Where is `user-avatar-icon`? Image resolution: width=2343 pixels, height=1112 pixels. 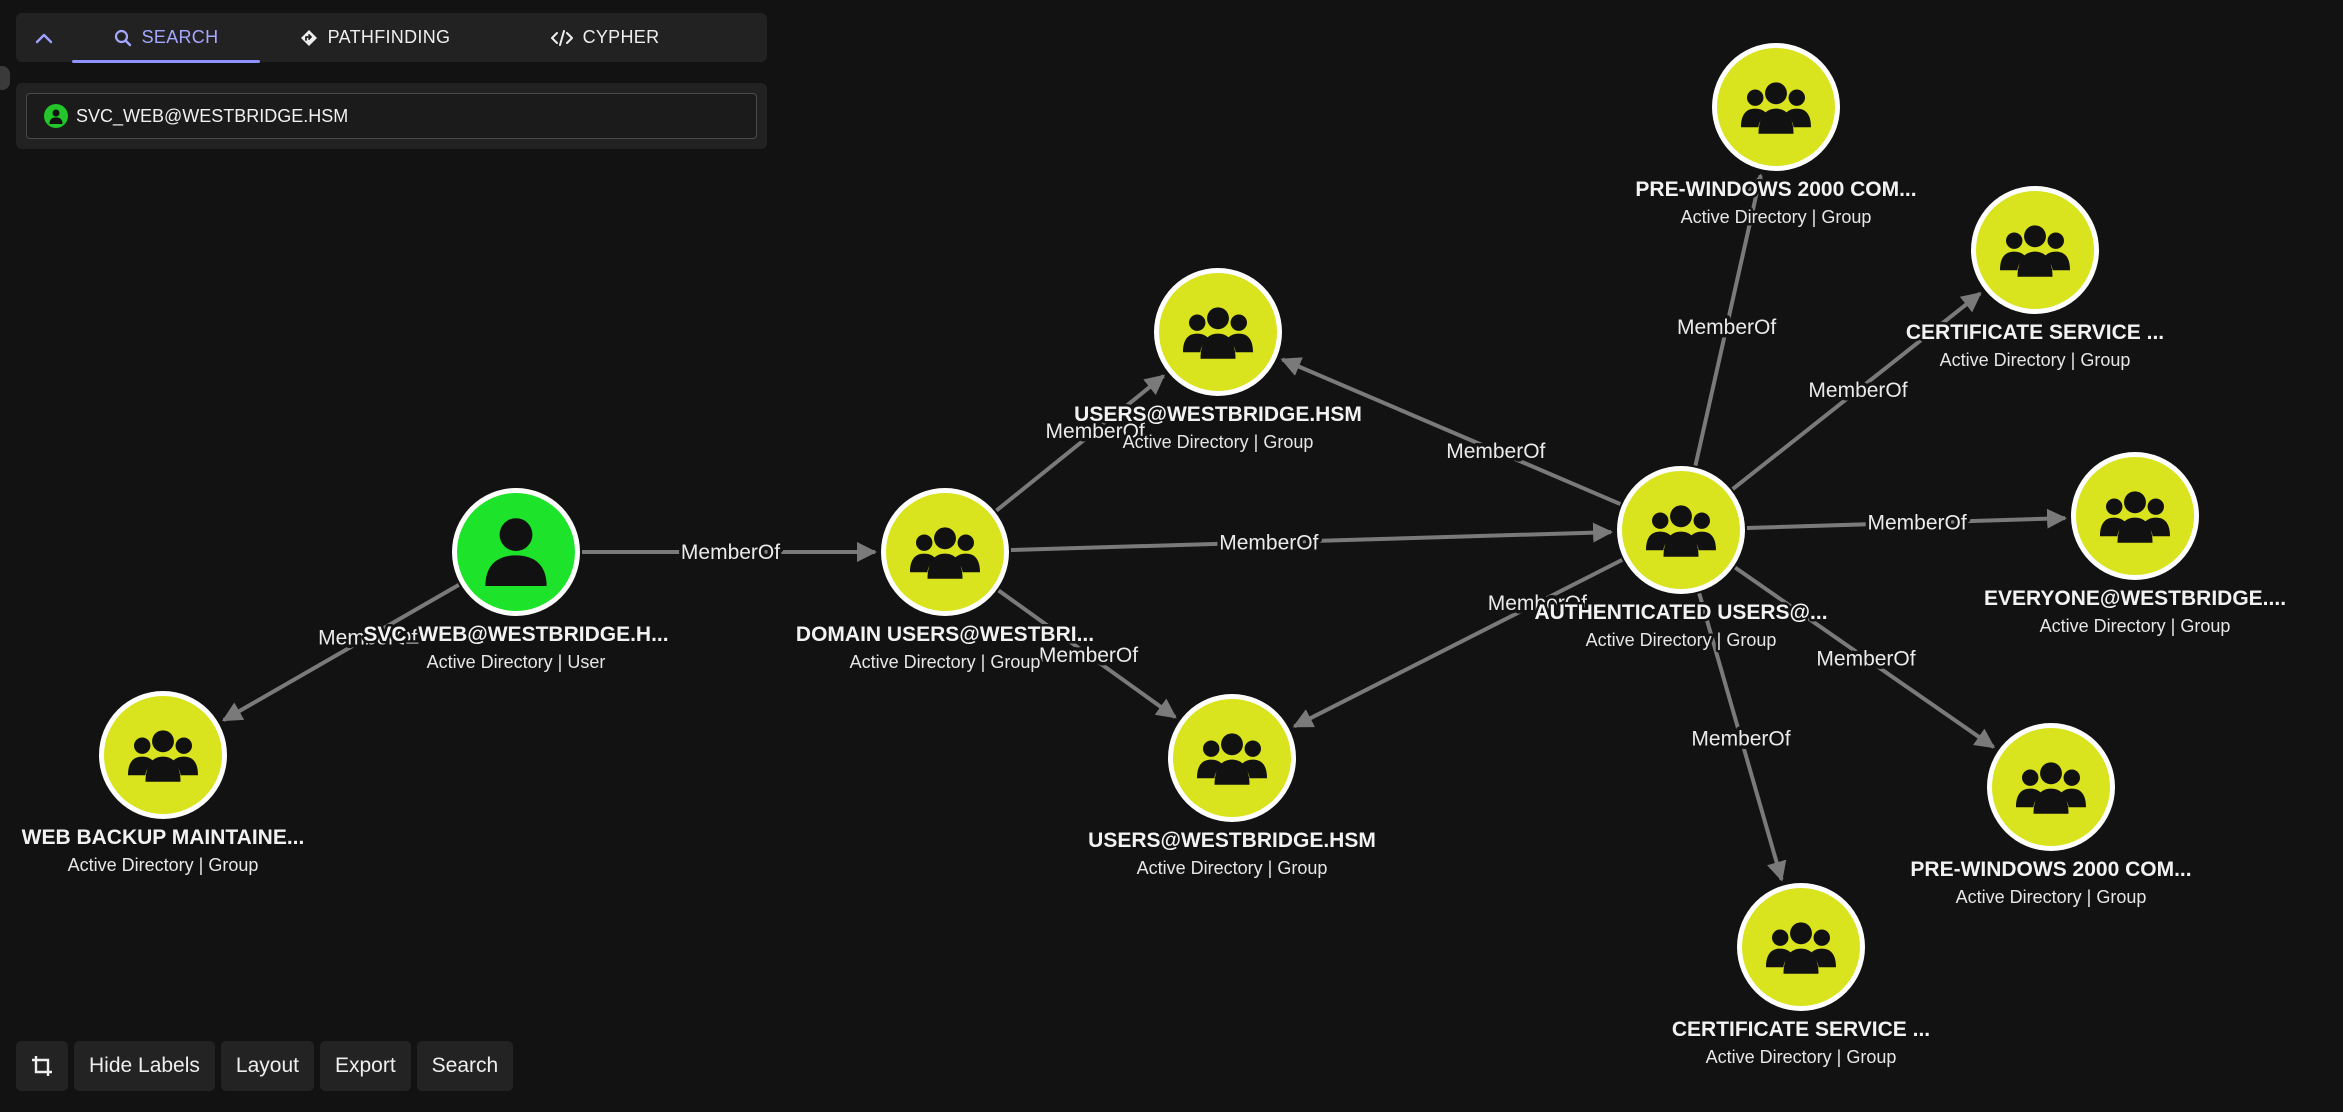 user-avatar-icon is located at coordinates (56, 116).